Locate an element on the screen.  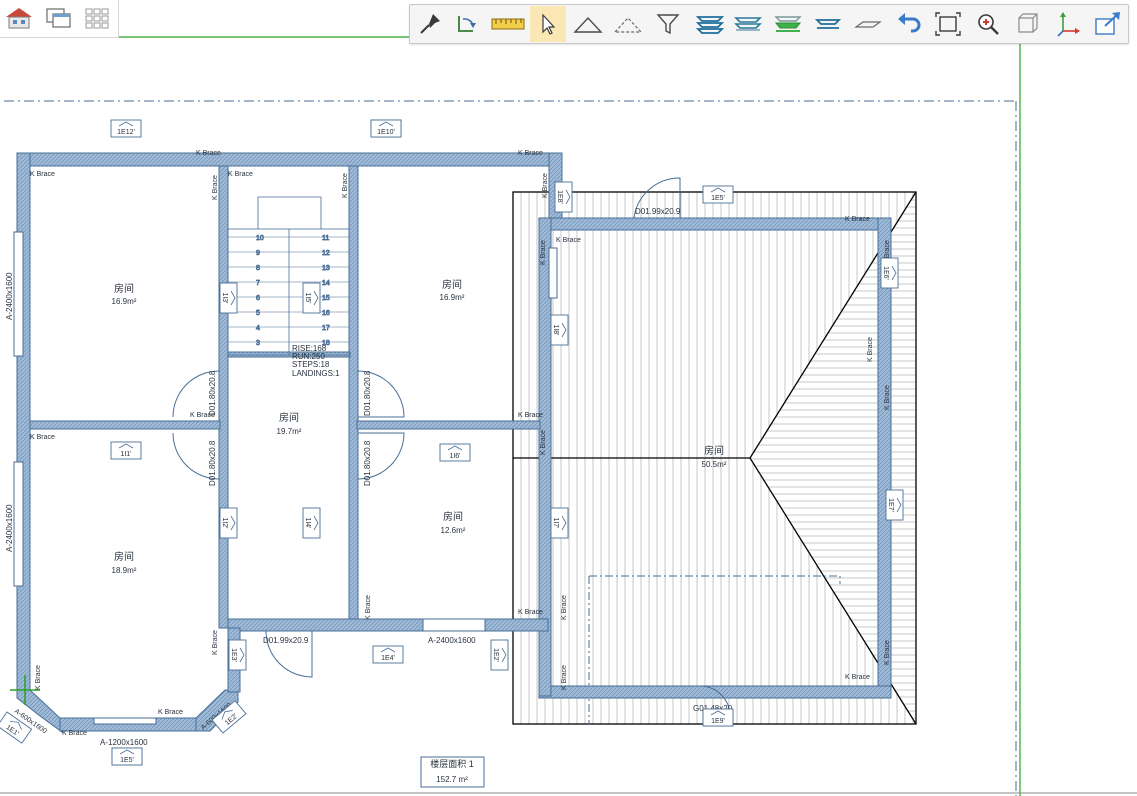
tag-box: 1I2' is located at coordinates (228, 523).